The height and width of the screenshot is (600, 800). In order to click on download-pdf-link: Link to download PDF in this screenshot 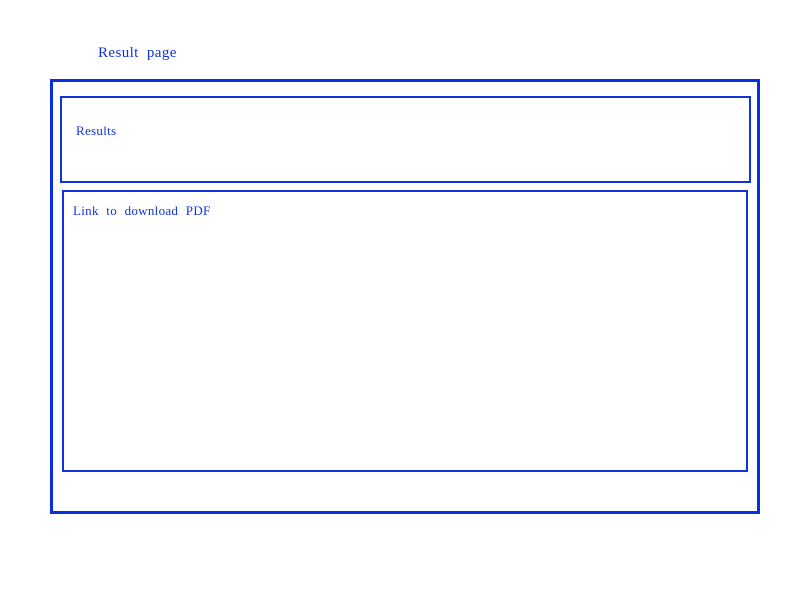, I will do `click(142, 211)`.